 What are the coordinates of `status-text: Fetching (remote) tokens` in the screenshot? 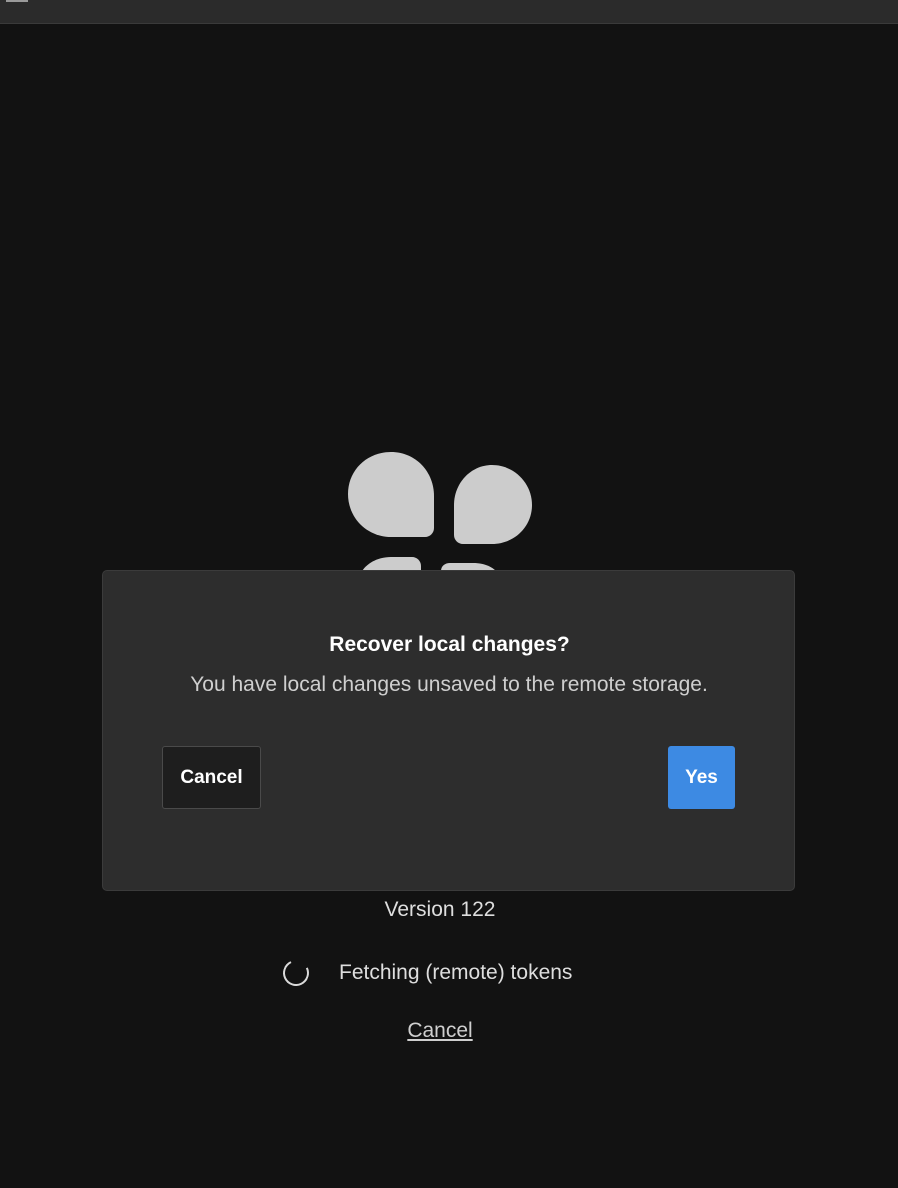 It's located at (456, 972).